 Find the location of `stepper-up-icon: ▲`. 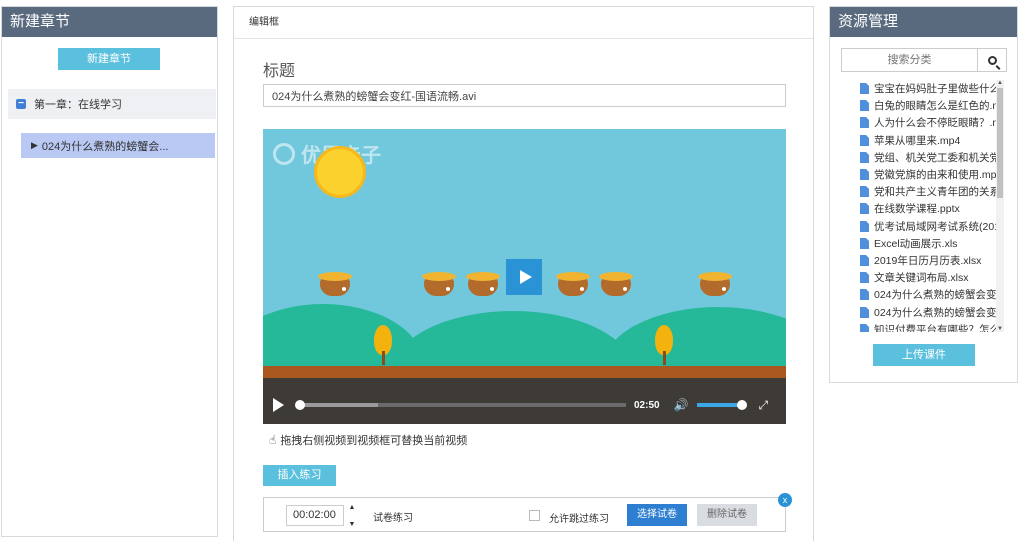

stepper-up-icon: ▲ is located at coordinates (352, 507).